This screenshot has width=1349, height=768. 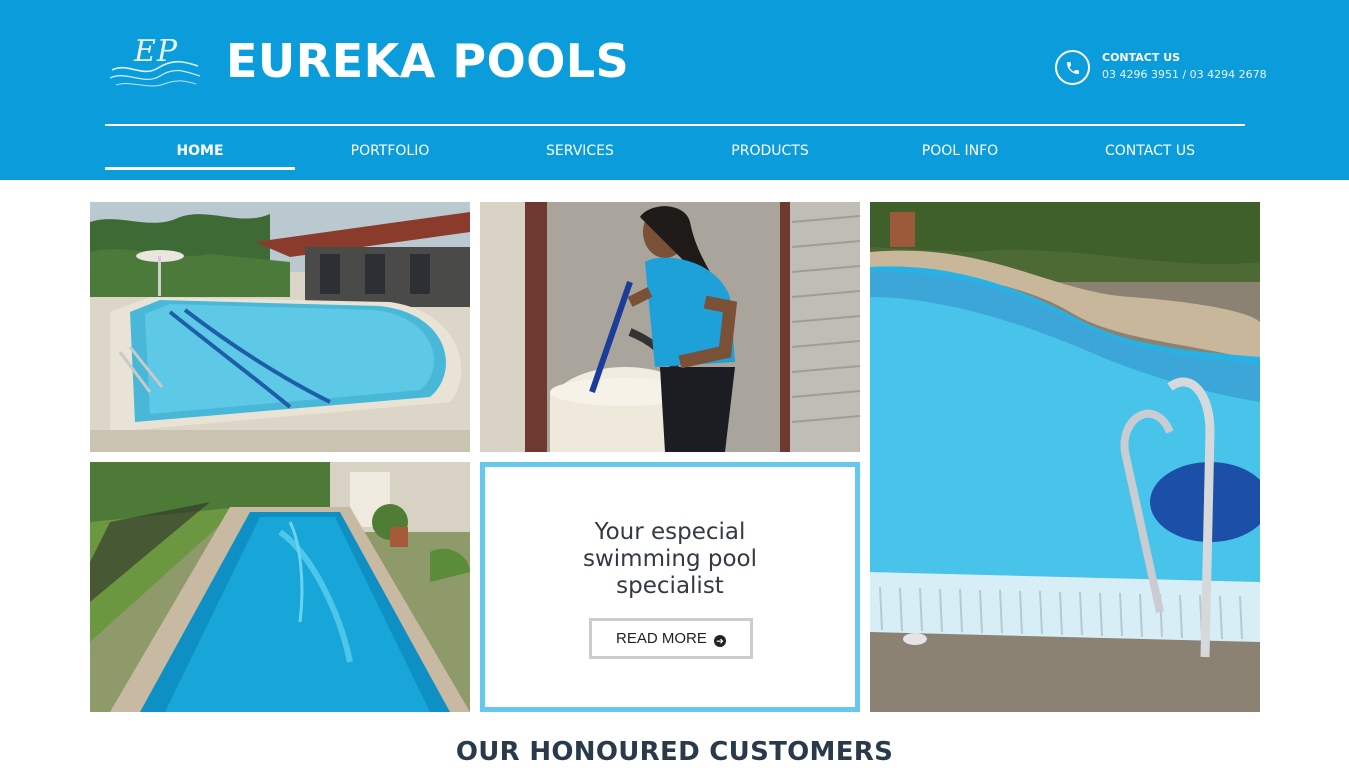 I want to click on read-more-label: READ MORE, so click(x=661, y=638).